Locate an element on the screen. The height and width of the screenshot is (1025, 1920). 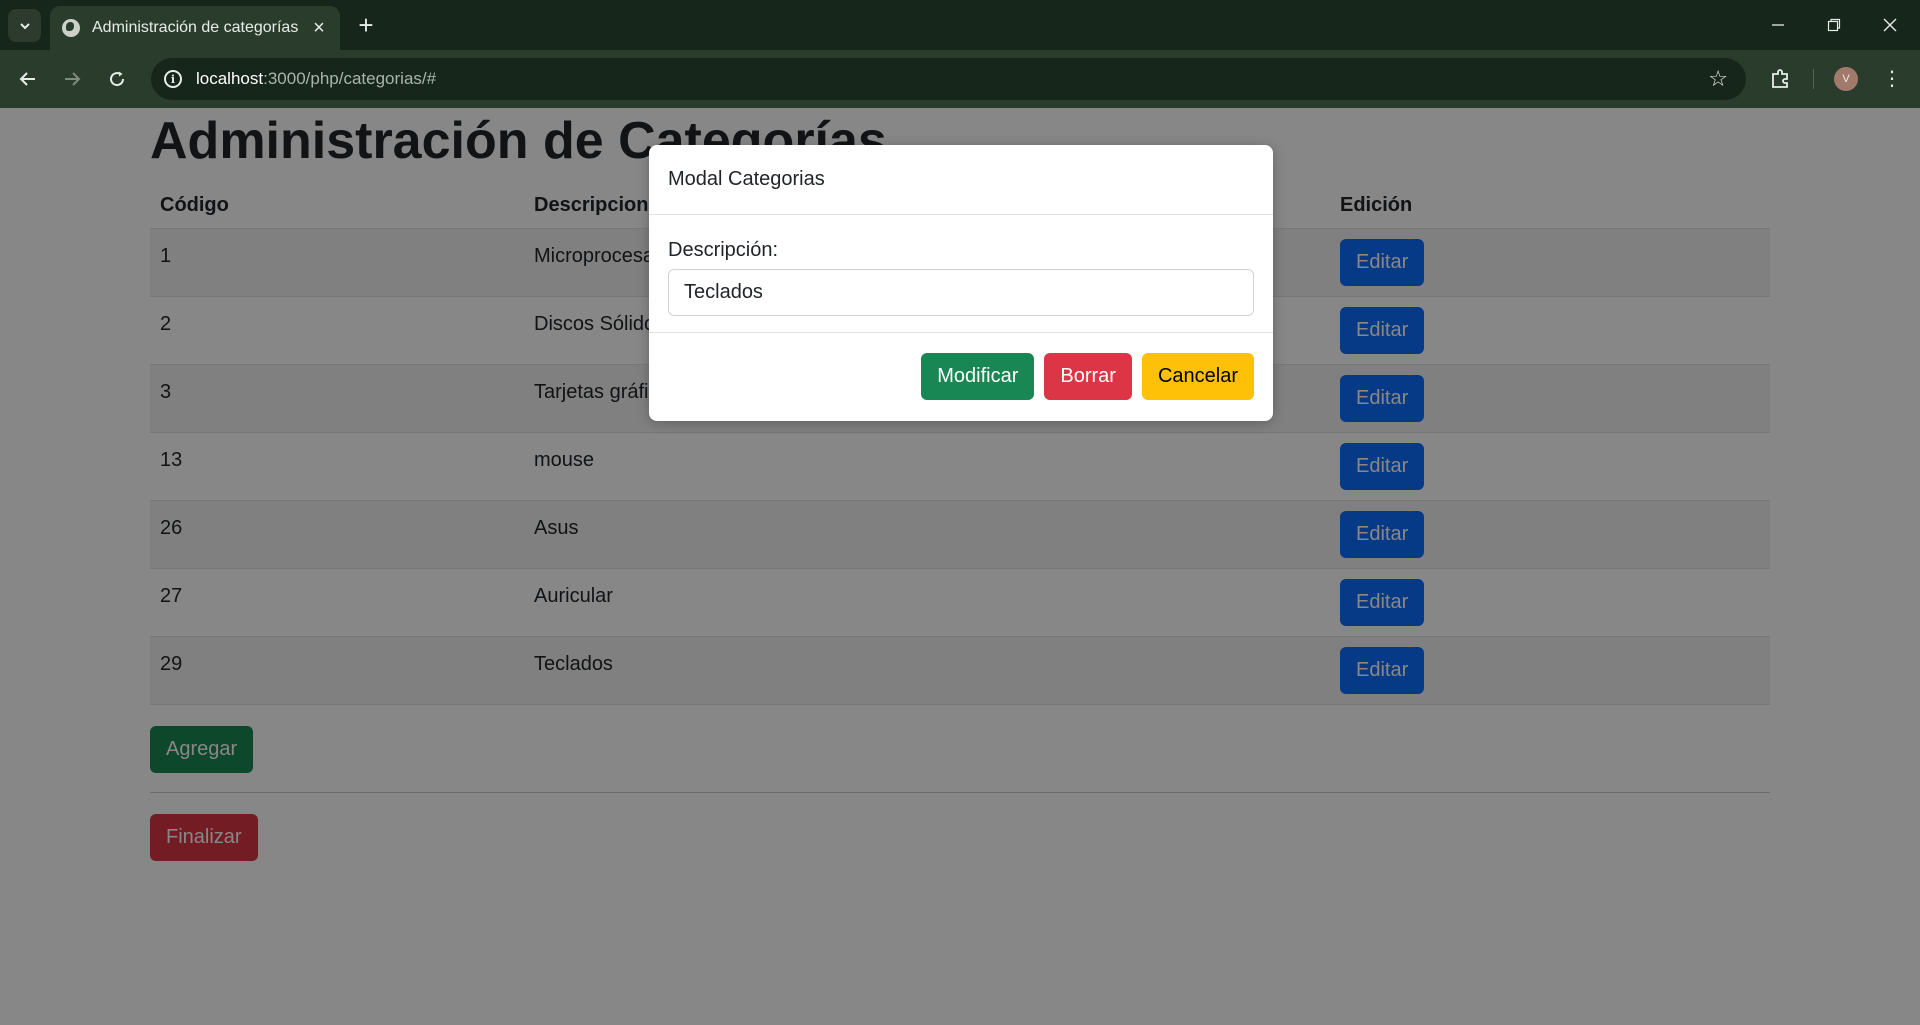
new-tab-button: + is located at coordinates (366, 25).